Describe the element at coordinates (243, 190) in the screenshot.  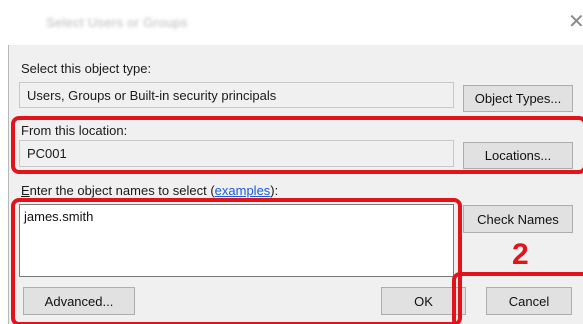
I see `examples-link: examples` at that location.